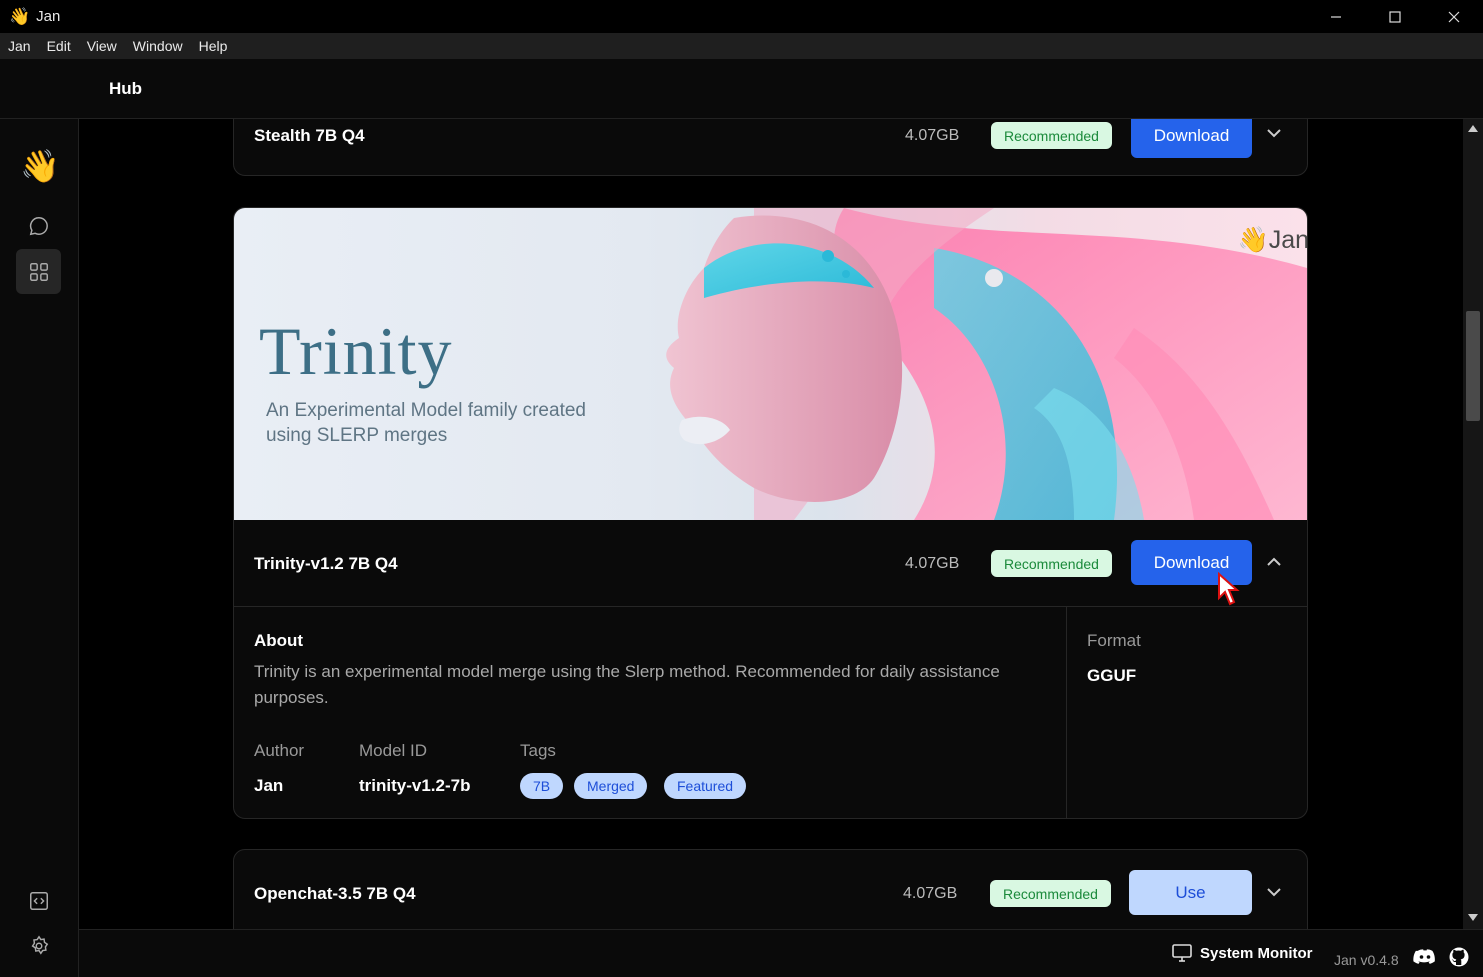 This screenshot has width=1483, height=977. I want to click on window-title: Jan, so click(48, 16).